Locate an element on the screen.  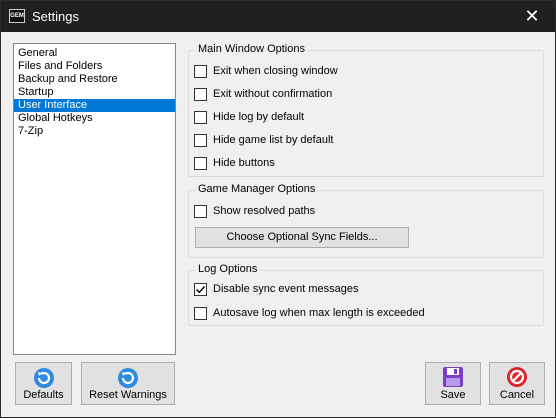
main-window-option-checkbox: Hide buttons is located at coordinates (234, 163).